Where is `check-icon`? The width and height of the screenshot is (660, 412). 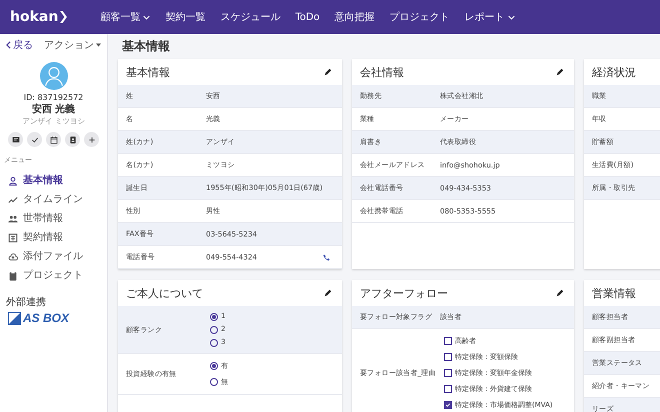
check-icon is located at coordinates (34, 140).